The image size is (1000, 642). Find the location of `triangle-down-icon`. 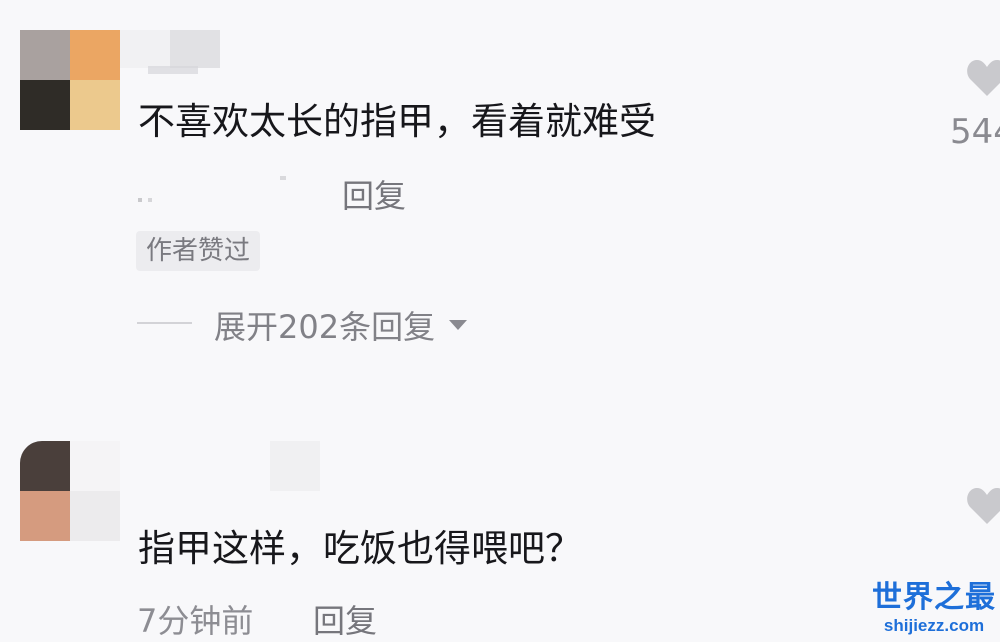

triangle-down-icon is located at coordinates (458, 325).